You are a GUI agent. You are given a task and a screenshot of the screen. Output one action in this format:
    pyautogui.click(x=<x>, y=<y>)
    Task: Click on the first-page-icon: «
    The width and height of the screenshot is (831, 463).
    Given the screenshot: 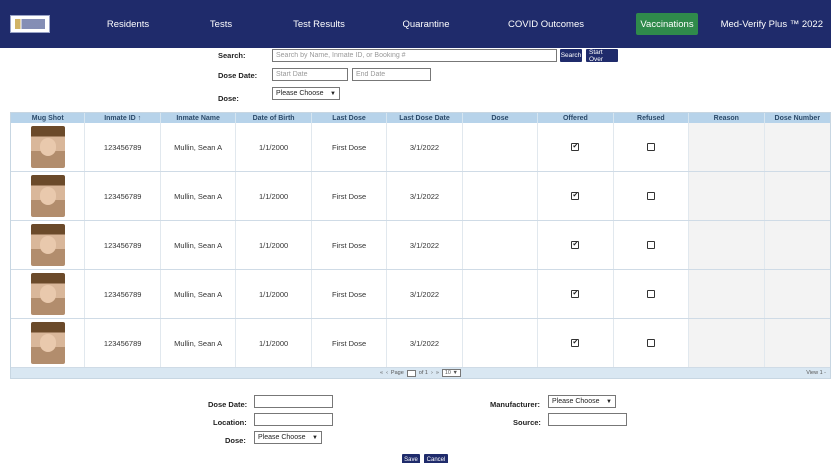 What is the action you would take?
    pyautogui.click(x=381, y=373)
    